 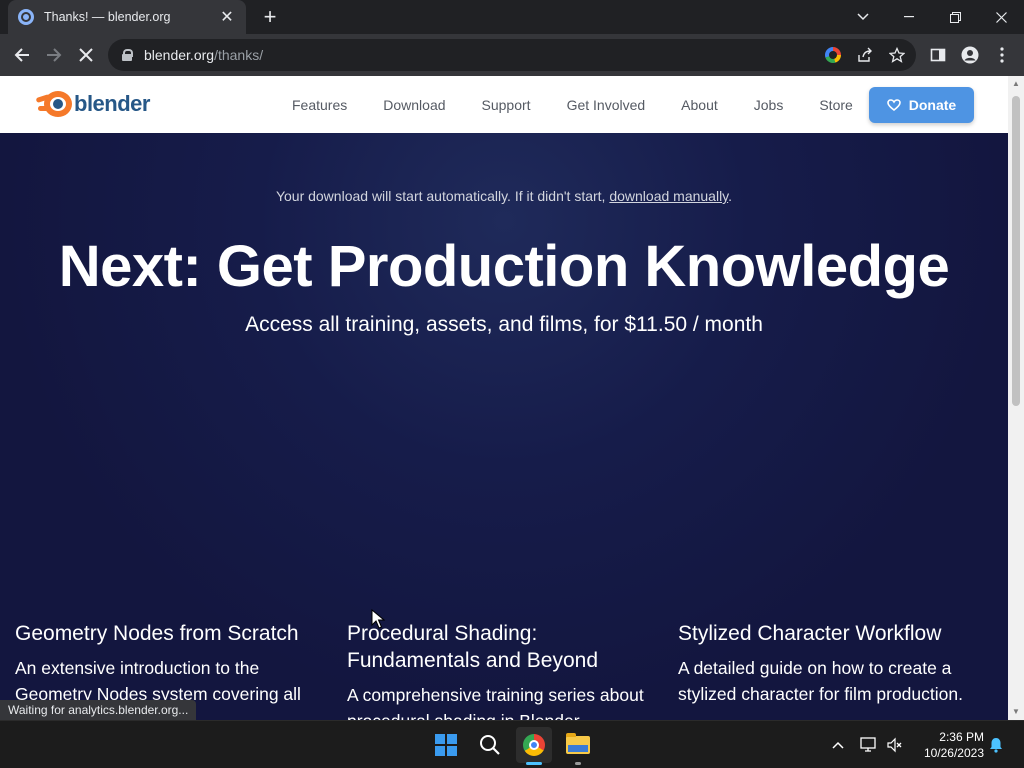 What do you see at coordinates (22, 55) in the screenshot?
I see `back-button` at bounding box center [22, 55].